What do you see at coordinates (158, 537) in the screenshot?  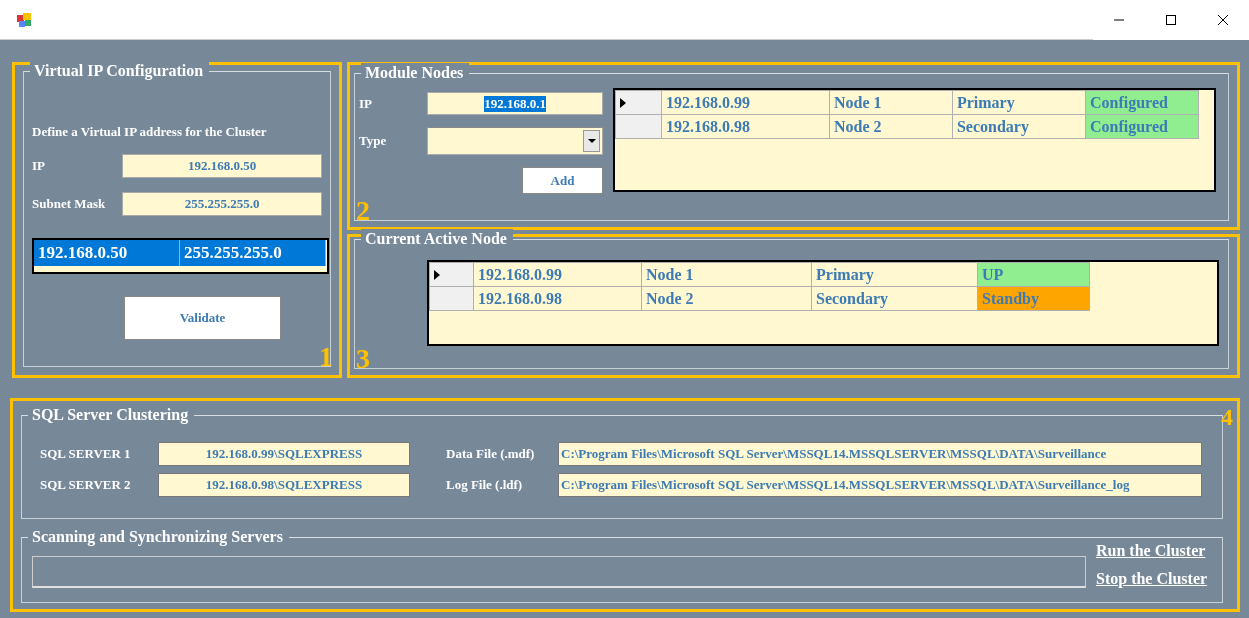 I see `group-title: Scanning and Synchronizing Servers` at bounding box center [158, 537].